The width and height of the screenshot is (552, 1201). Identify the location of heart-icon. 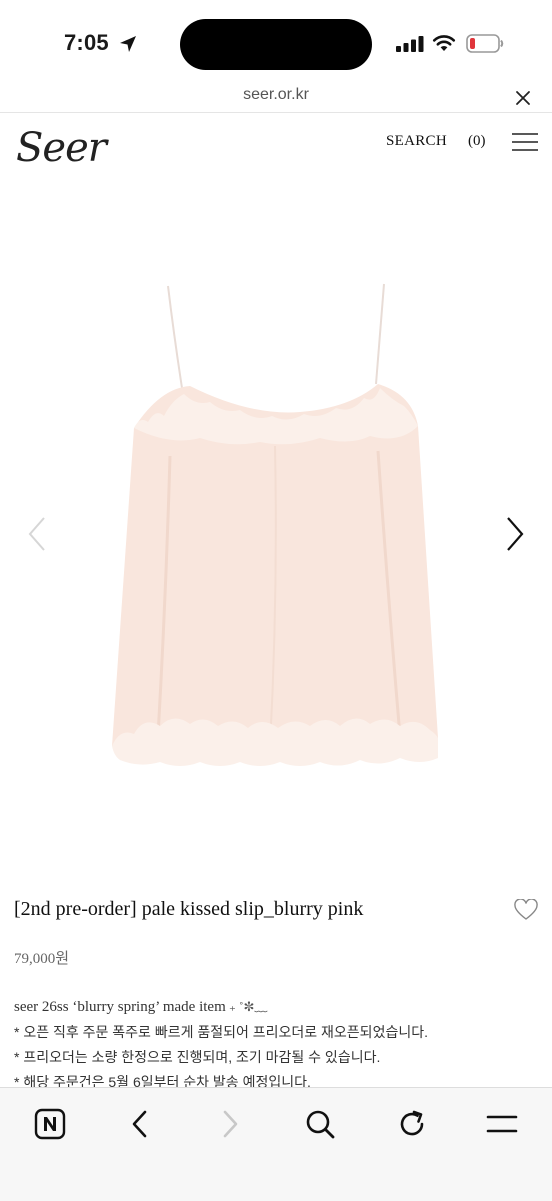
(526, 910).